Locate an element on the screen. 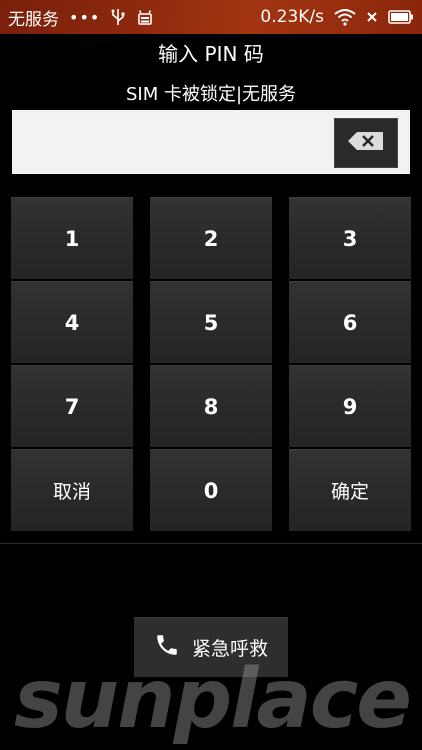 The height and width of the screenshot is (750, 422). battery-icon is located at coordinates (401, 17).